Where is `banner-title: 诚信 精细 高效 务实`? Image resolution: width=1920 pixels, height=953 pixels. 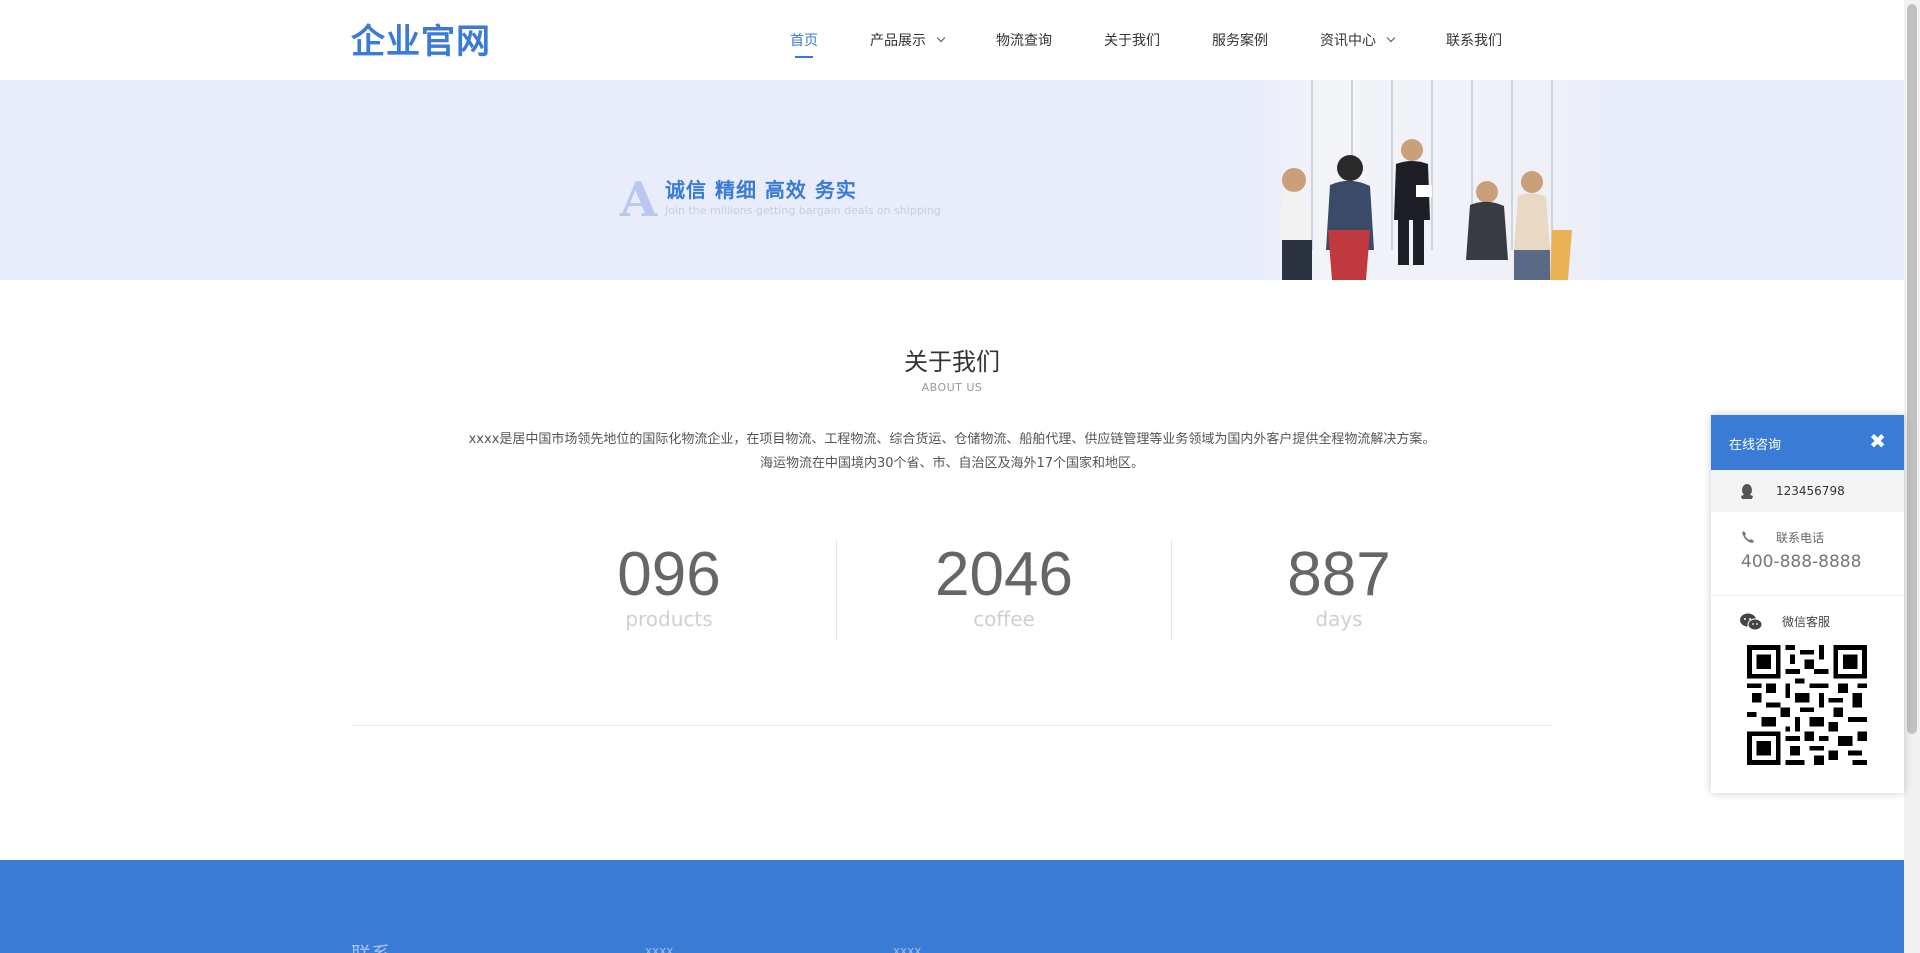
banner-title: 诚信 精细 高效 务实 is located at coordinates (761, 190).